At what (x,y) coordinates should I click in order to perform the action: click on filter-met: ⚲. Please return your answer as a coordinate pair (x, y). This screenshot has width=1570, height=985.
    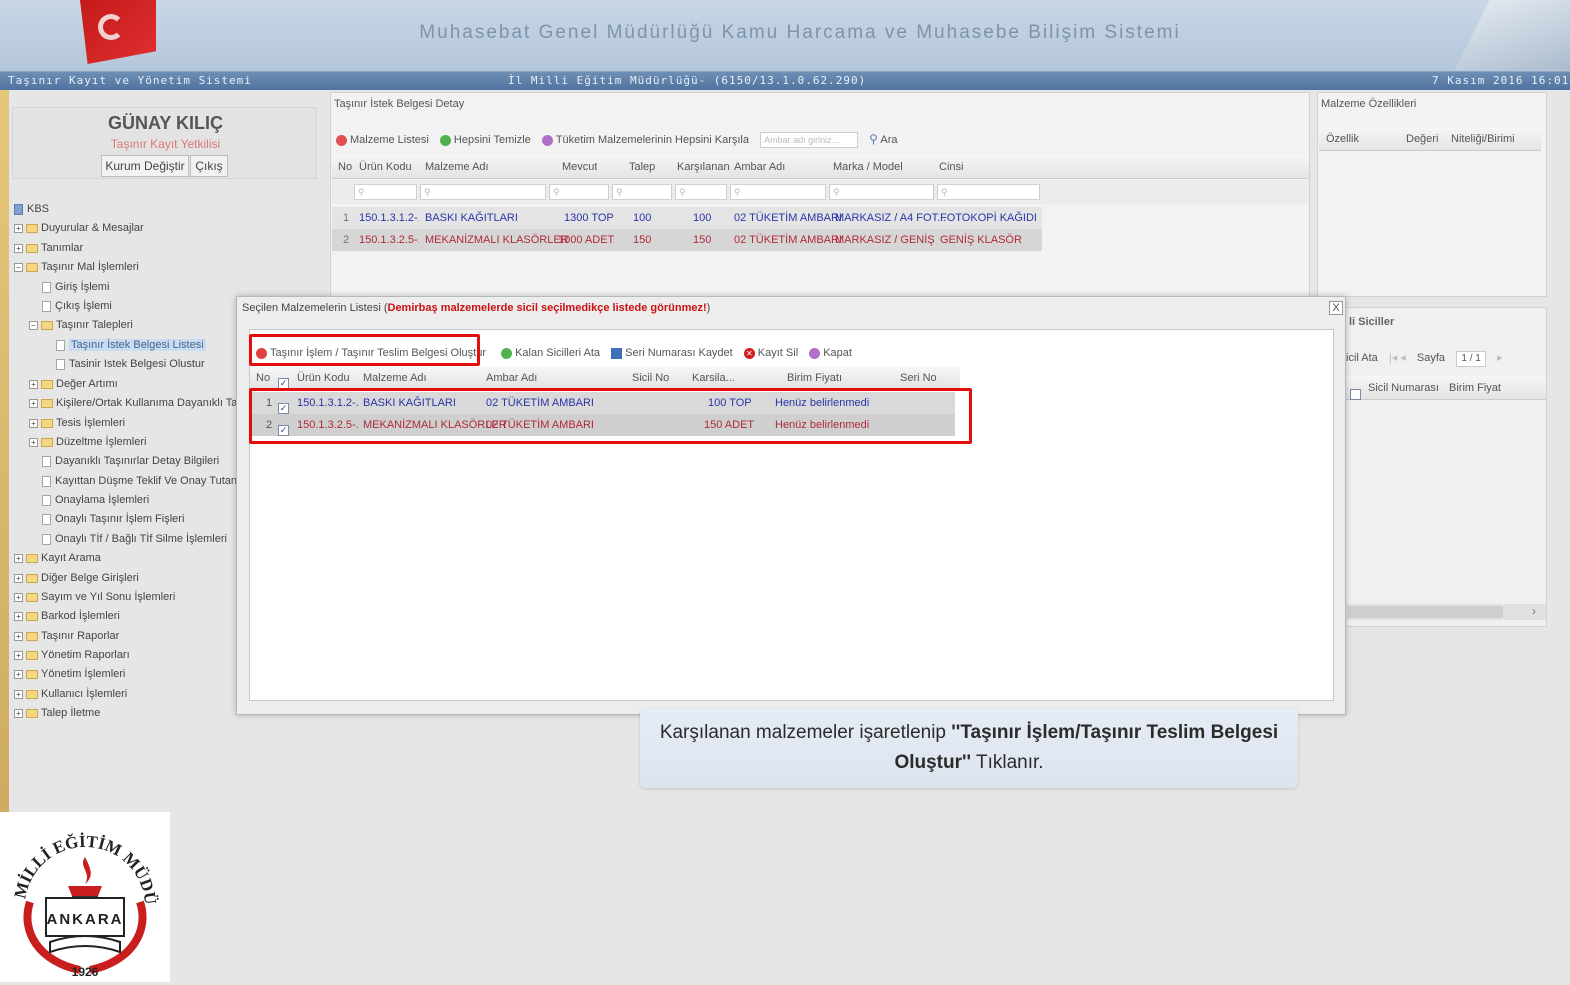
    Looking at the image, I should click on (701, 192).